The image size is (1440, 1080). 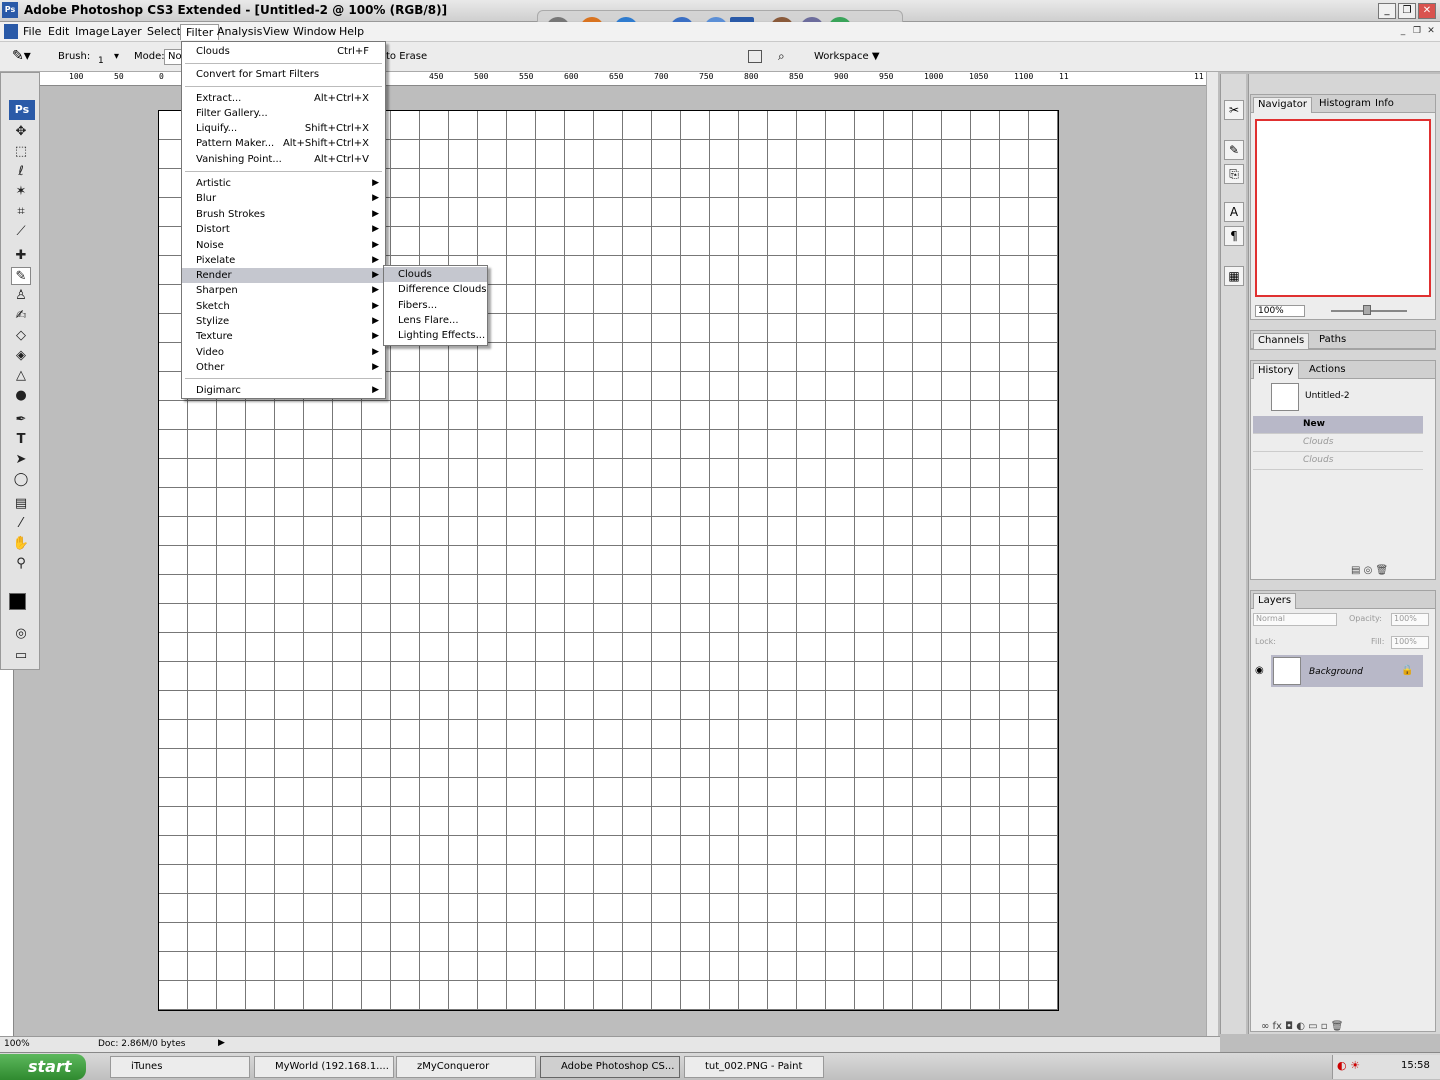 What do you see at coordinates (1295, 619) in the screenshot?
I see `blend-mode-select: Normal` at bounding box center [1295, 619].